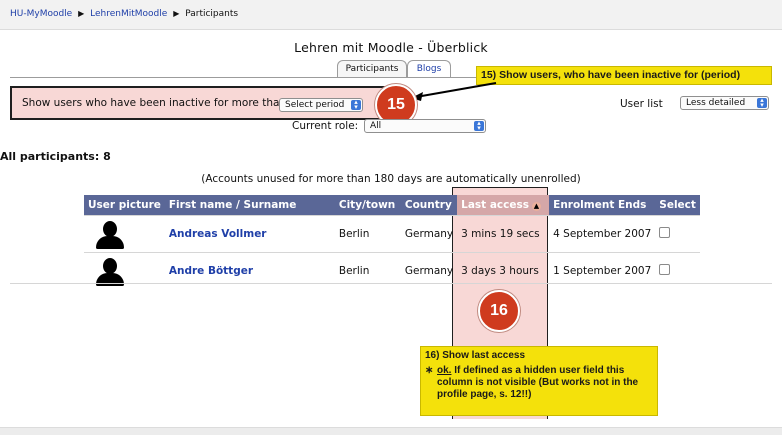 The image size is (782, 435). Describe the element at coordinates (499, 311) in the screenshot. I see `annotation-badge-16: 16` at that location.